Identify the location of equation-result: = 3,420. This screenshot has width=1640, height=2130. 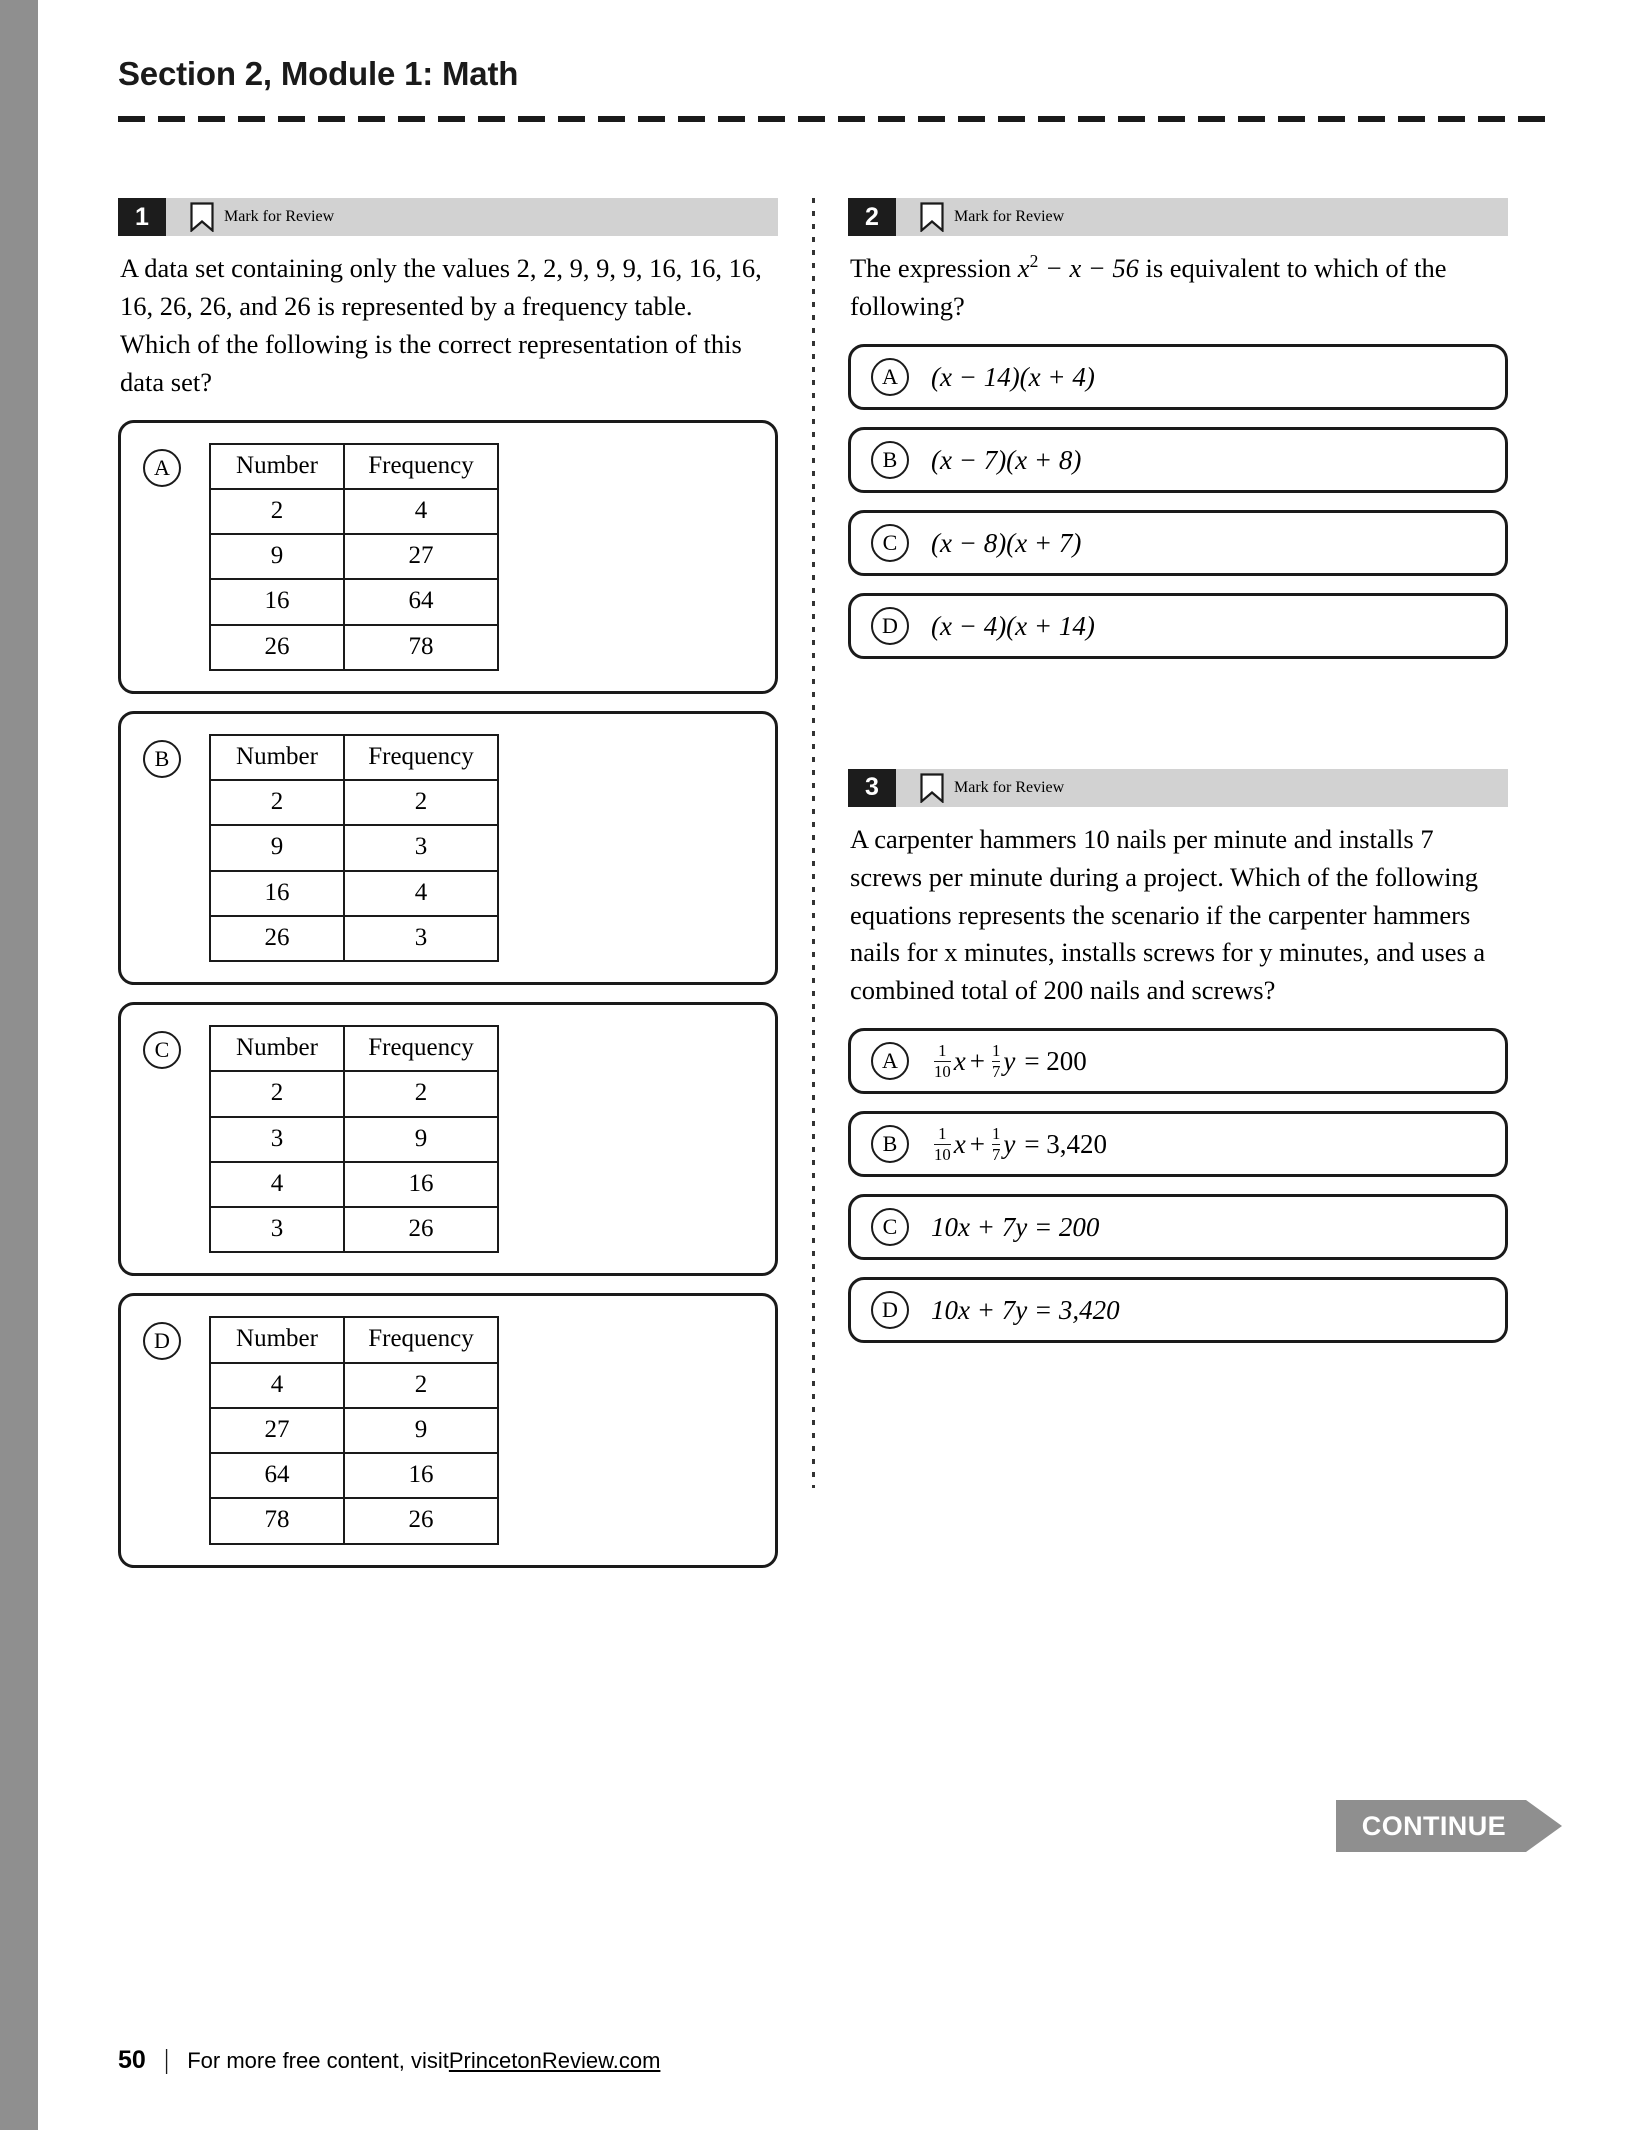
(1066, 1144).